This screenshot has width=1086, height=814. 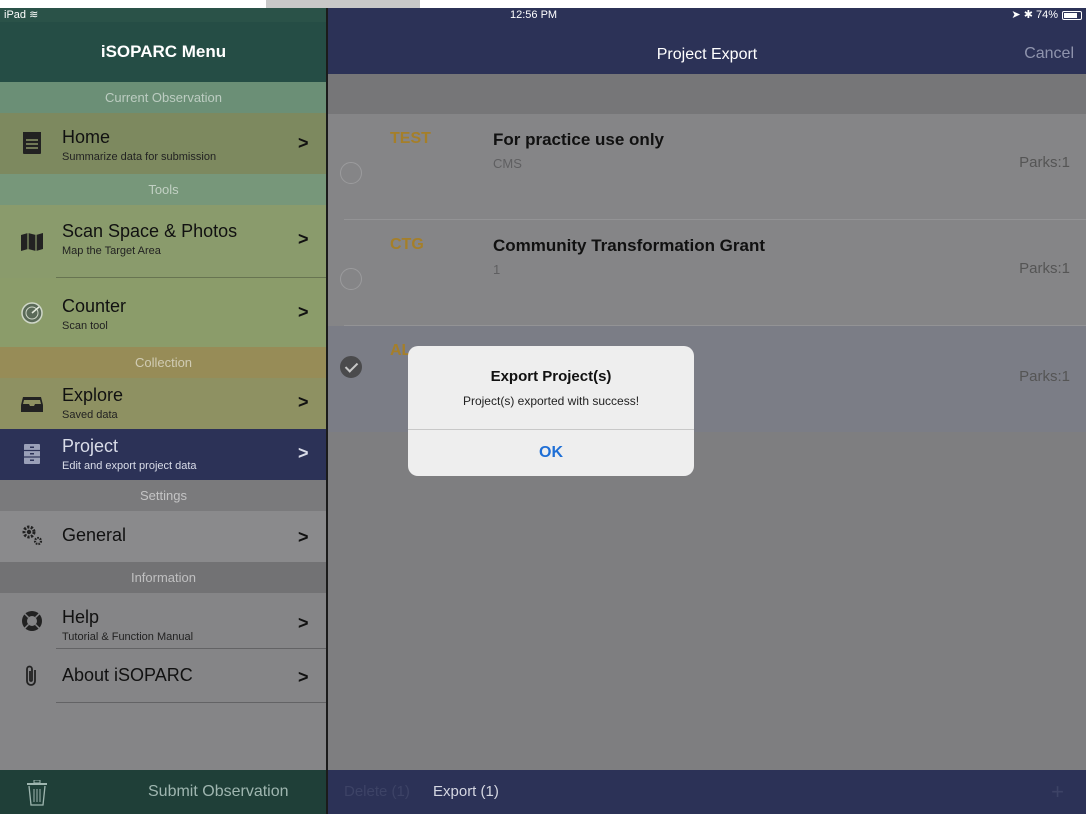 What do you see at coordinates (32, 404) in the screenshot?
I see `inbox-icon` at bounding box center [32, 404].